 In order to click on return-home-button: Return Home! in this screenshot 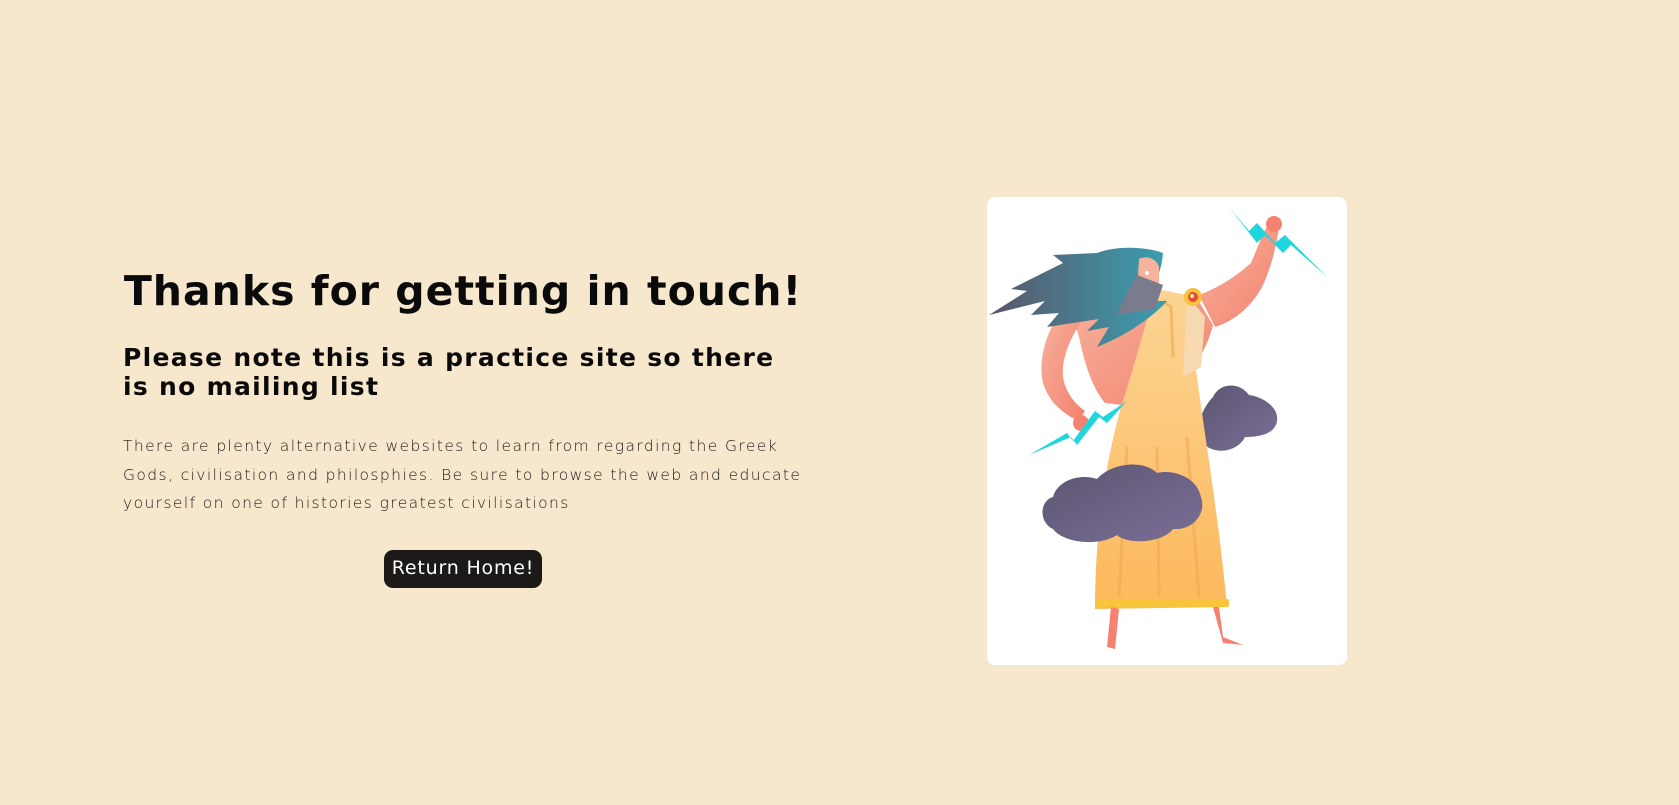, I will do `click(463, 568)`.